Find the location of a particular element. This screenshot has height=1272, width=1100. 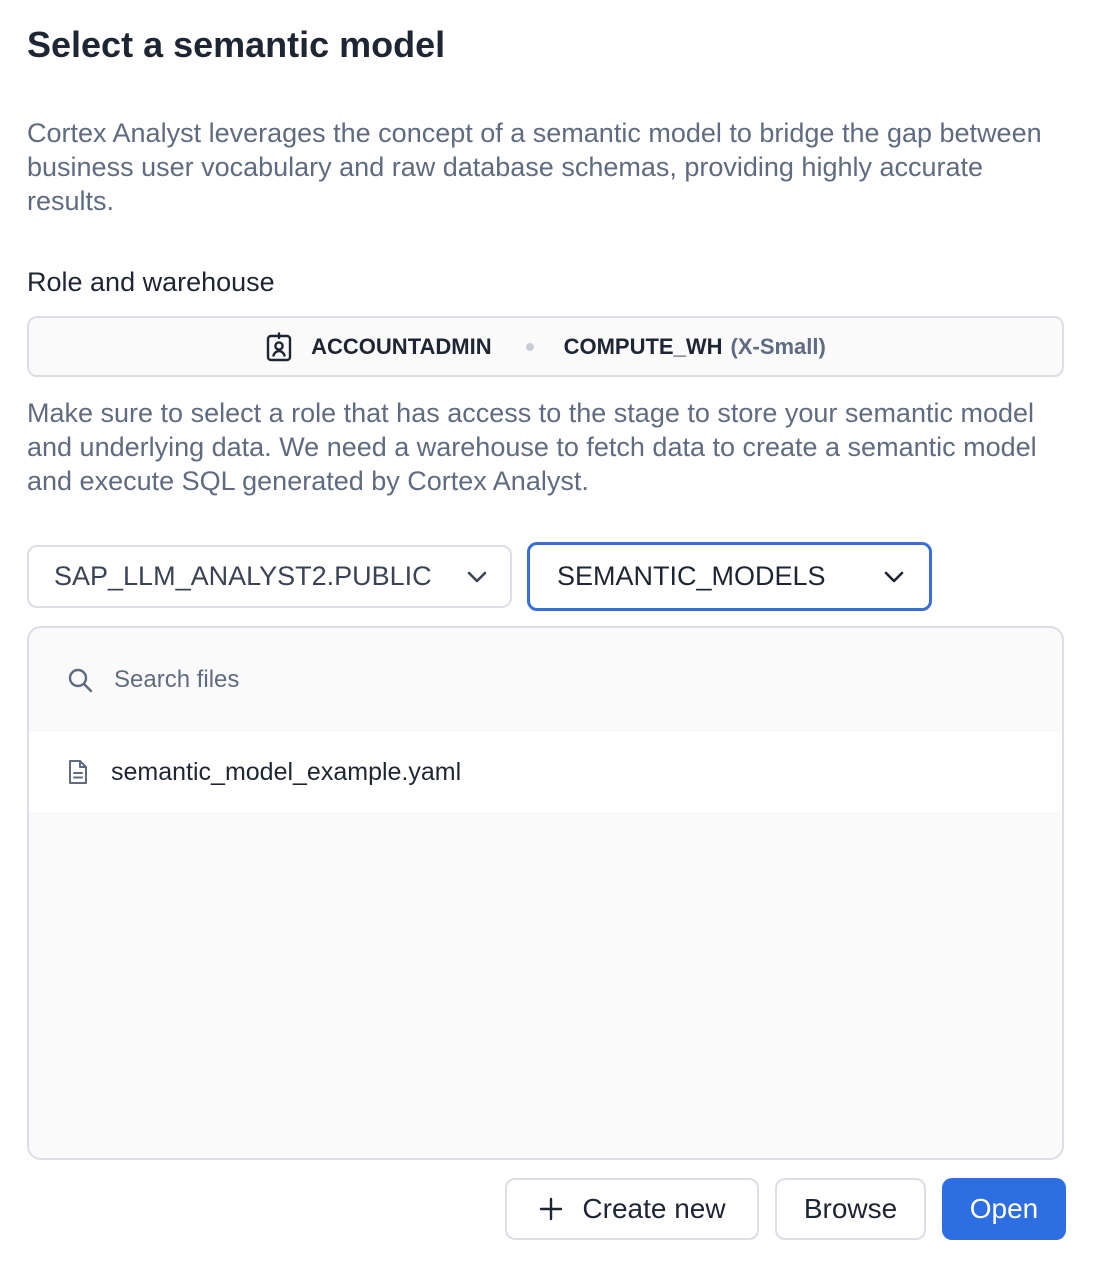

file-name: semantic_model_example.yaml is located at coordinates (286, 771).